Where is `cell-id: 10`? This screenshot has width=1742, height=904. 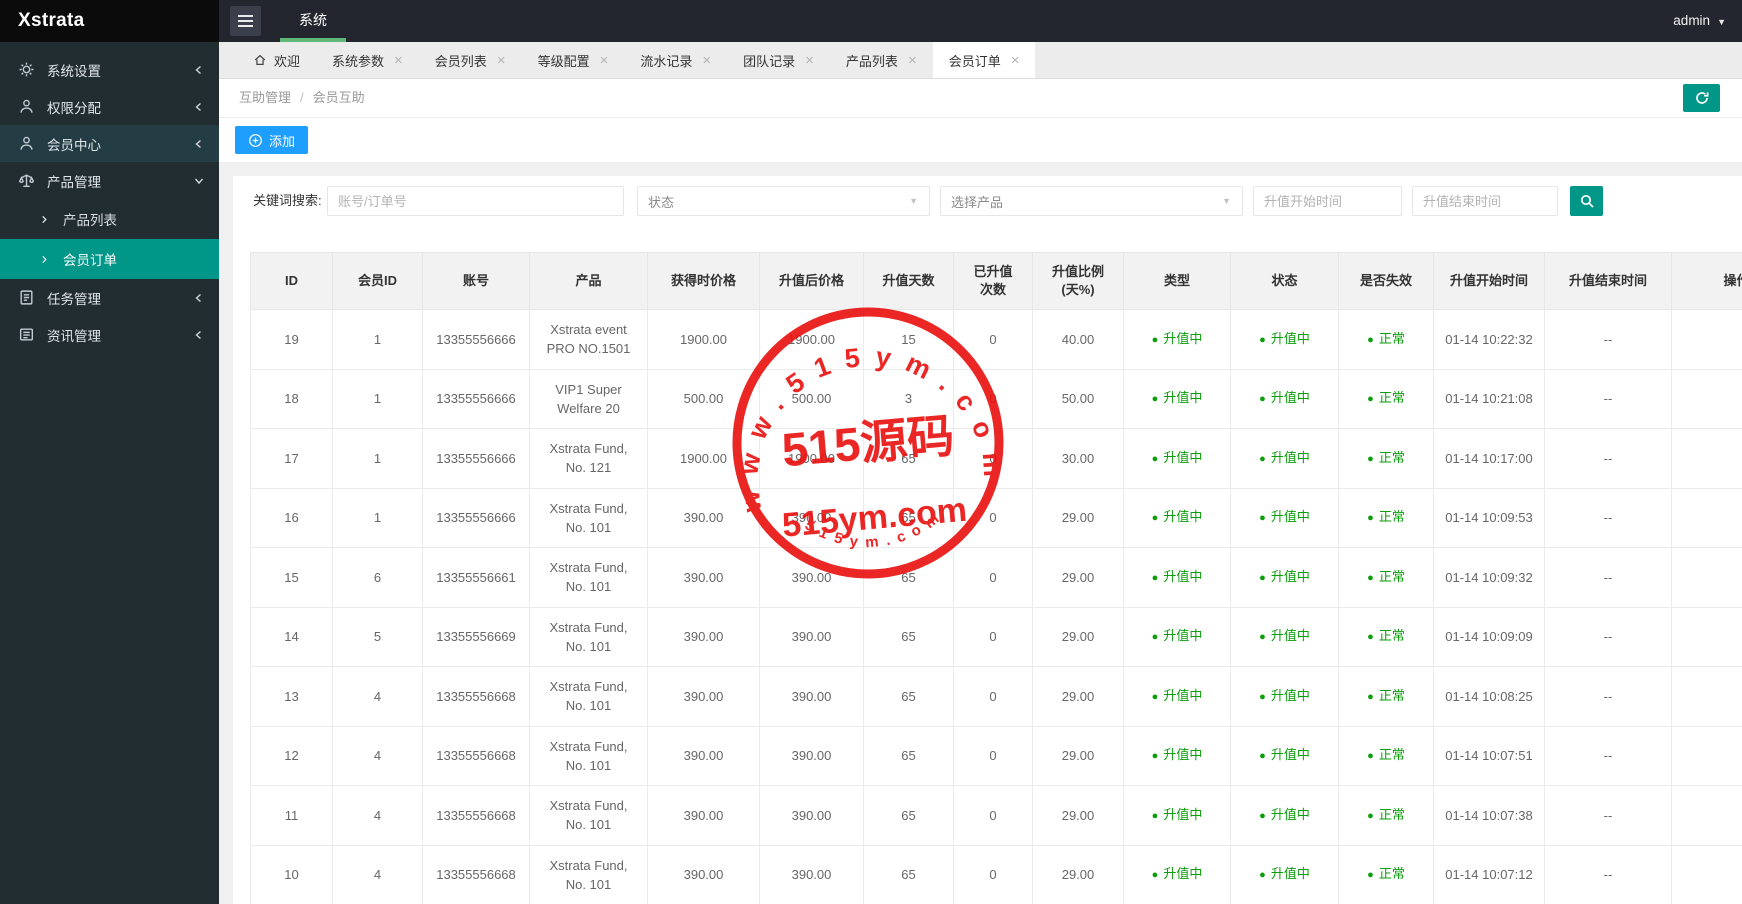 cell-id: 10 is located at coordinates (291, 874).